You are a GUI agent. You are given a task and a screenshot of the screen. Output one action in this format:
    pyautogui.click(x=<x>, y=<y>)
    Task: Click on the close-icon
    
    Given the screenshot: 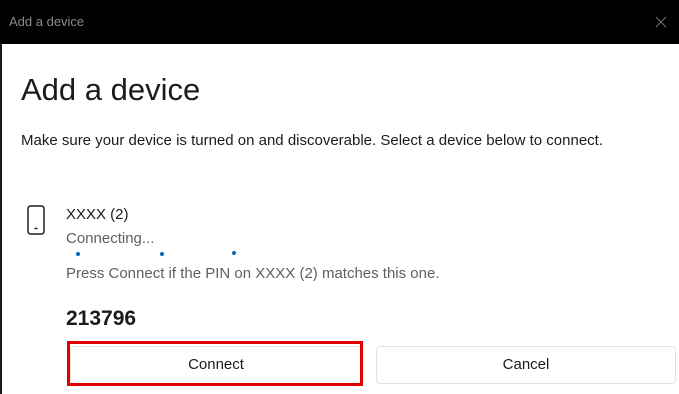 What is the action you would take?
    pyautogui.click(x=661, y=22)
    